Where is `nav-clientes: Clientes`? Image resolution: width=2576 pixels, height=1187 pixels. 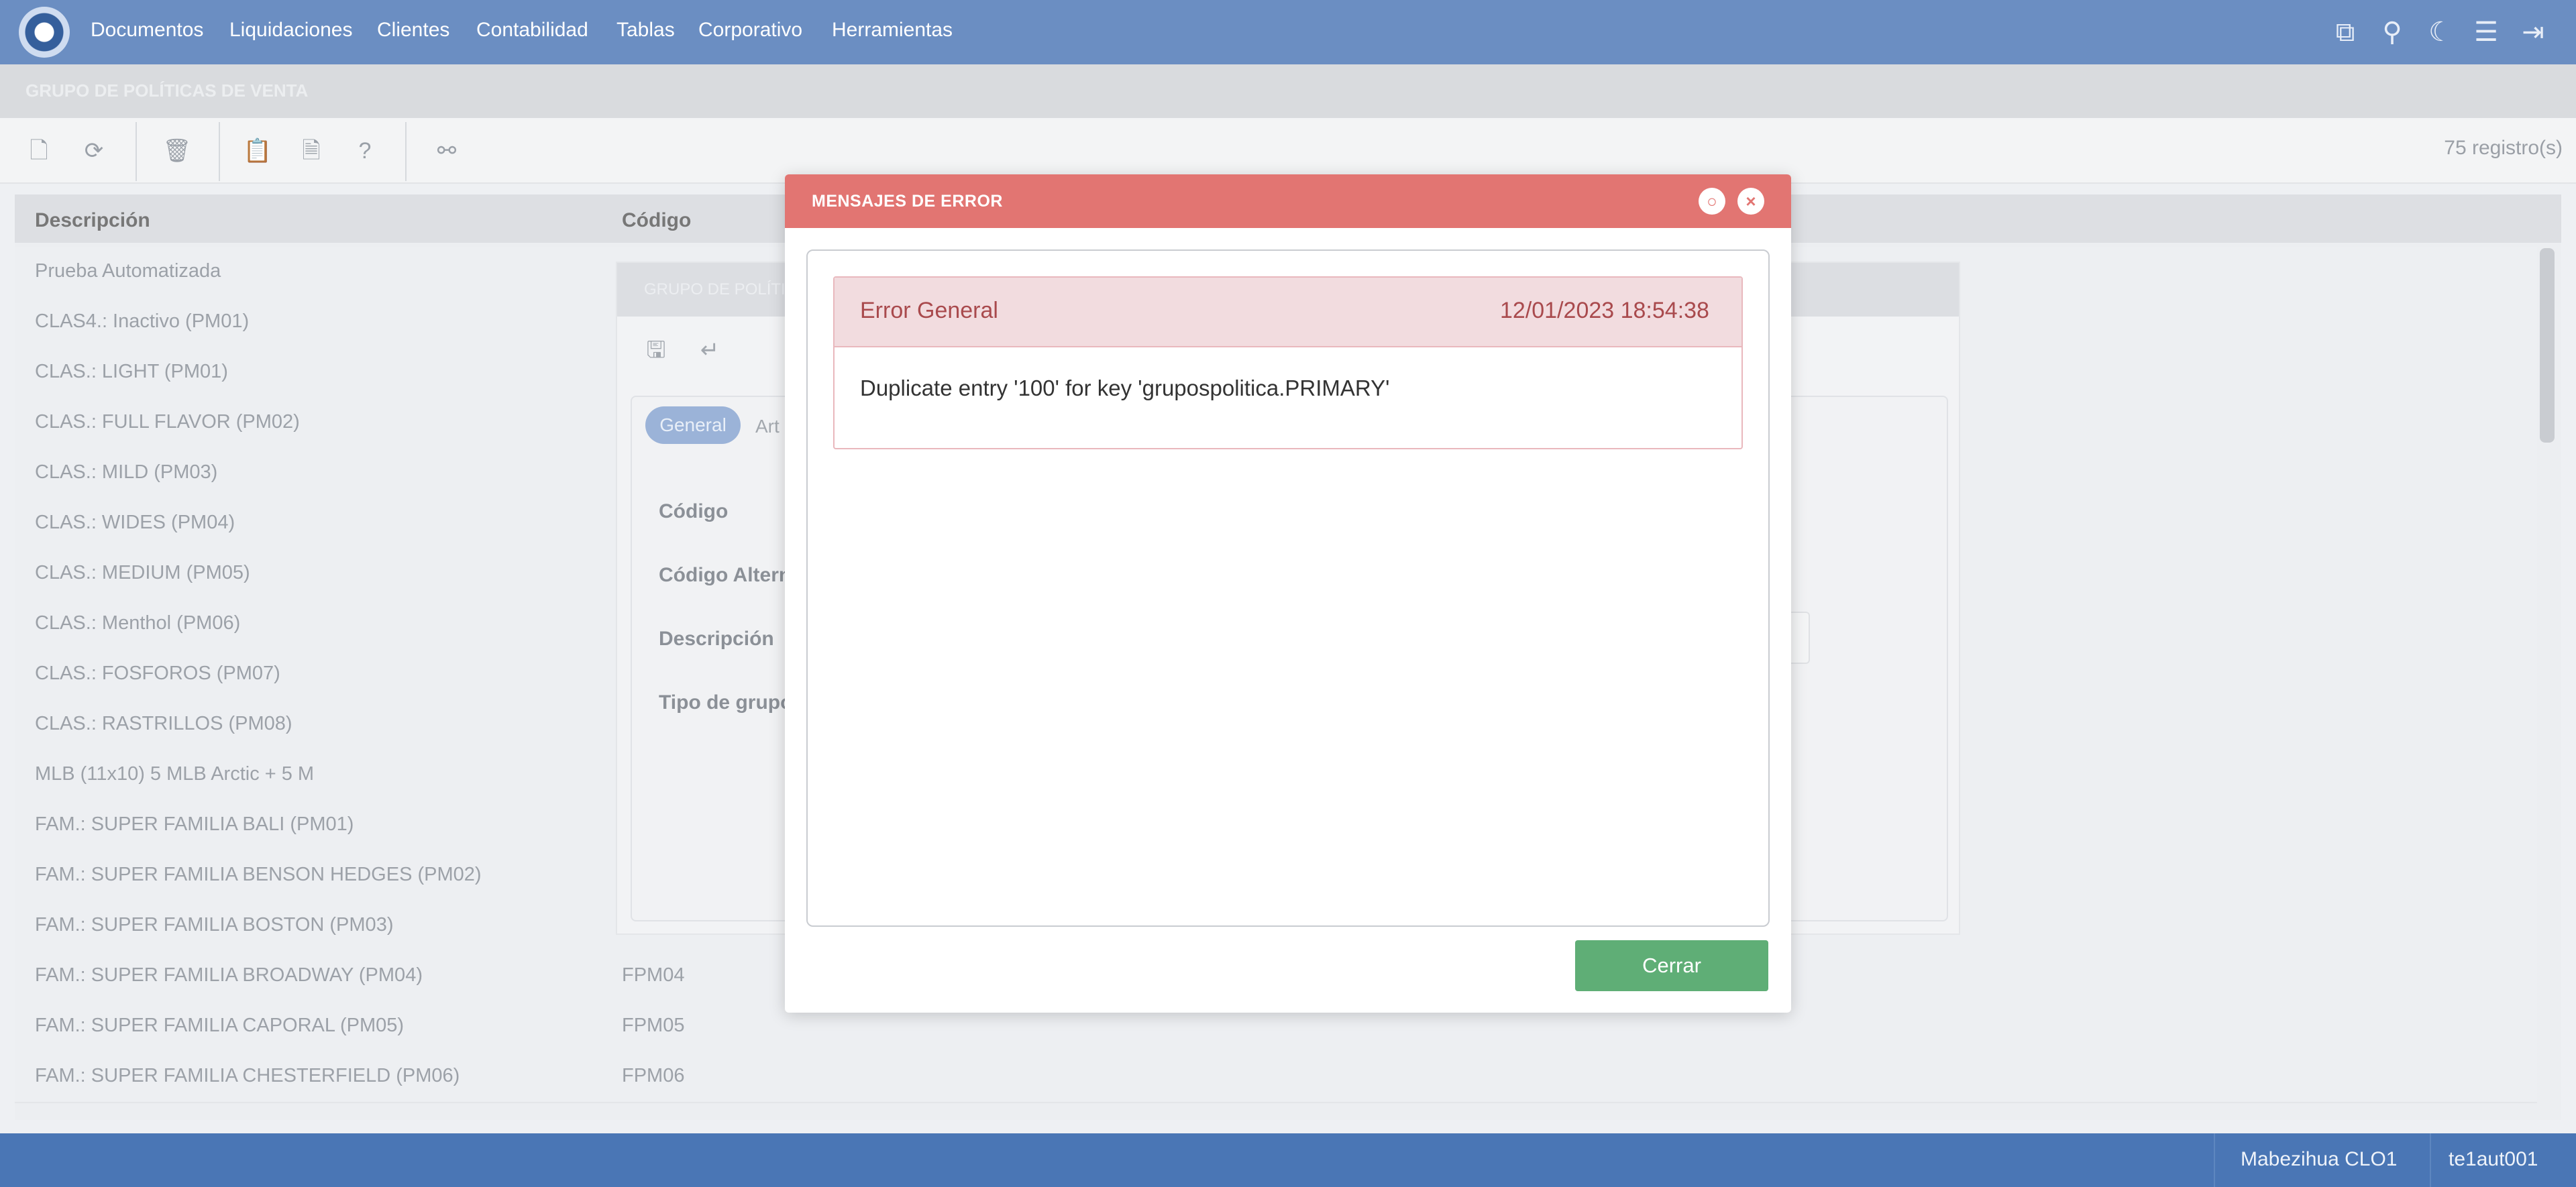
nav-clientes: Clientes is located at coordinates (413, 31).